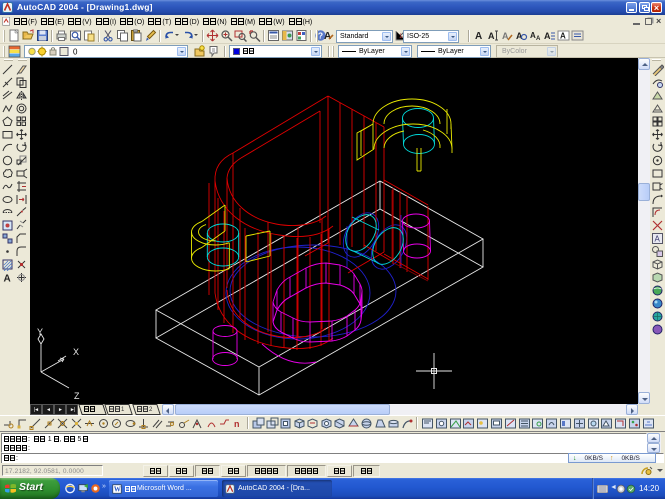 The height and width of the screenshot is (499, 665). What do you see at coordinates (237, 424) in the screenshot?
I see `svg-text: n` at bounding box center [237, 424].